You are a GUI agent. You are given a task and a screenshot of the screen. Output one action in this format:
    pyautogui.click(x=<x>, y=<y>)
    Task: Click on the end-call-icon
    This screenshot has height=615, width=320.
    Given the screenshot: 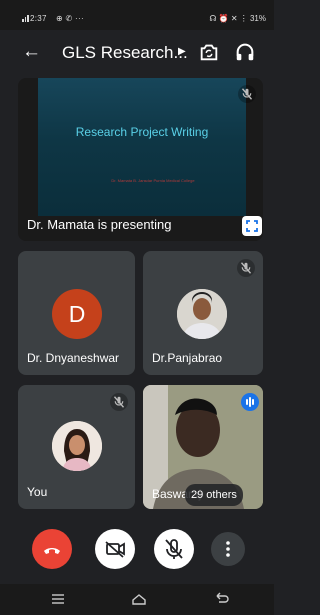 What is the action you would take?
    pyautogui.click(x=52, y=551)
    